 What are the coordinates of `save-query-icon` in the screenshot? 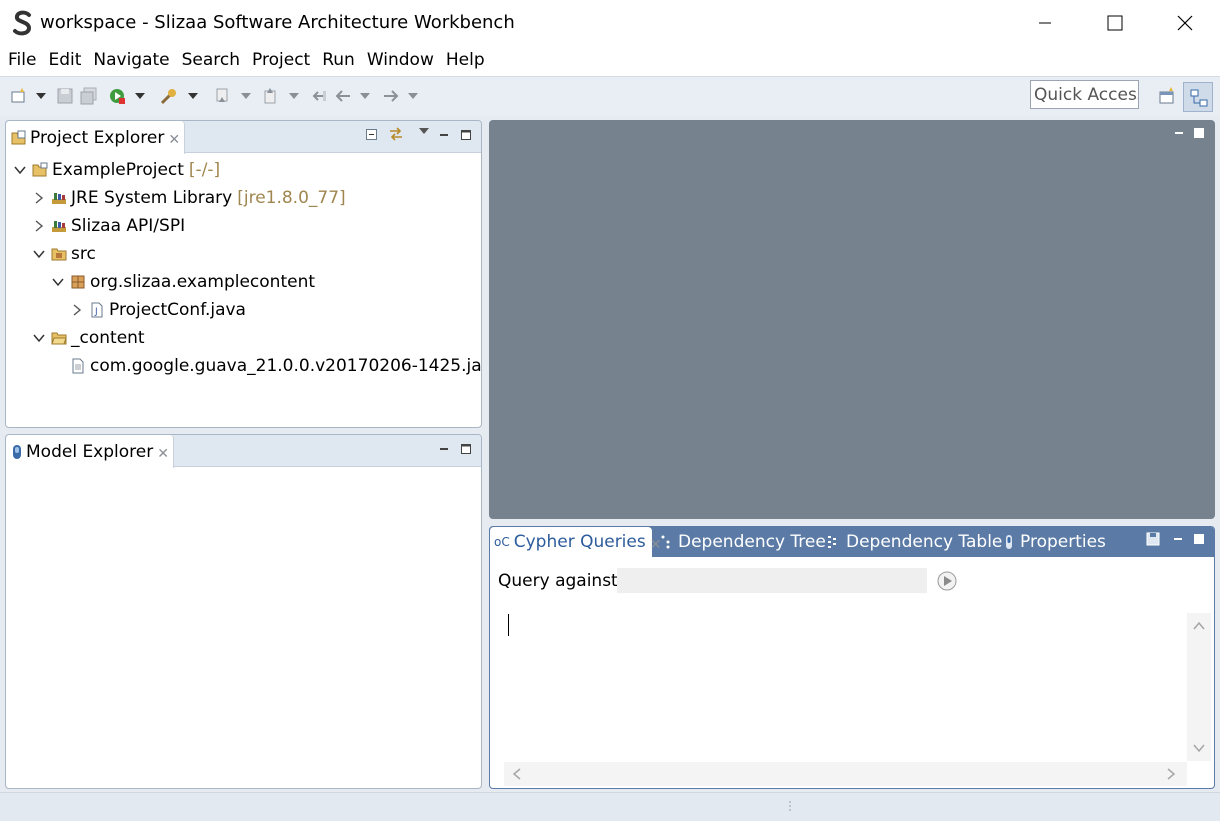 It's located at (1153, 539).